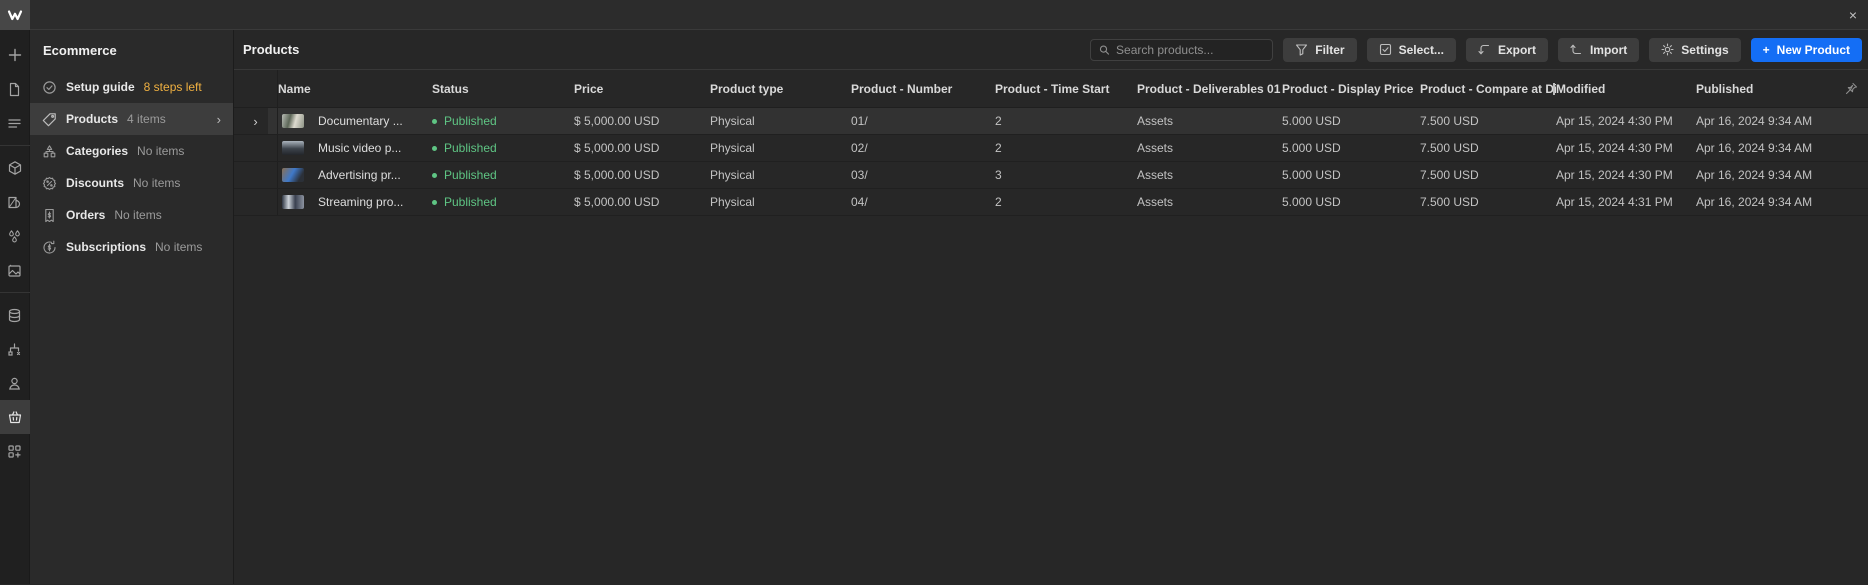 The image size is (1868, 585). I want to click on column-header-deliverables: Product - Deliverables 01, so click(1209, 89).